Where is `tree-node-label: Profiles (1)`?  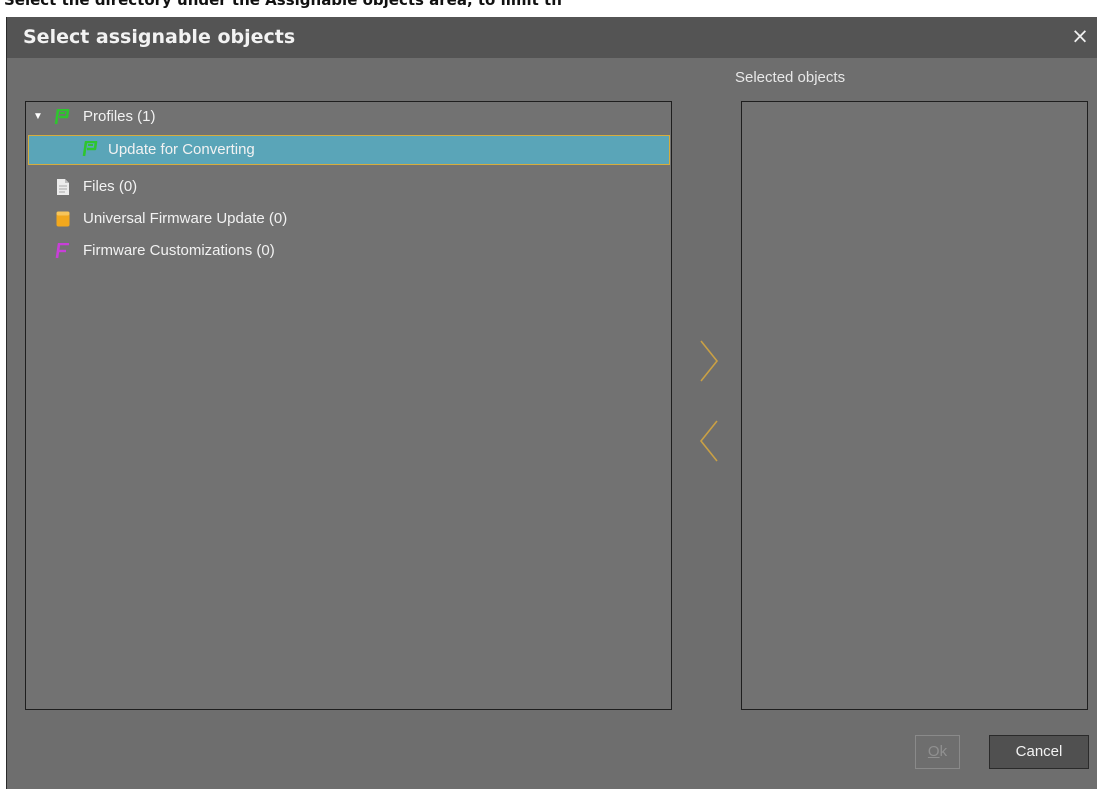 tree-node-label: Profiles (1) is located at coordinates (119, 116).